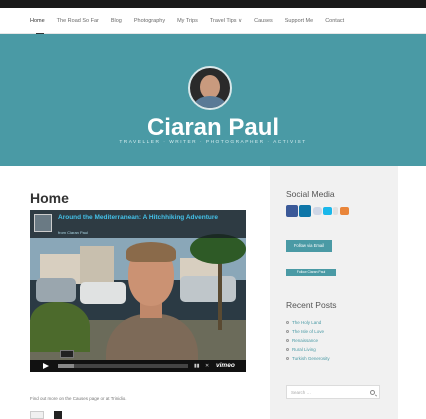 Image resolution: width=426 pixels, height=419 pixels. What do you see at coordinates (335, 211) in the screenshot?
I see `youtube-icon` at bounding box center [335, 211].